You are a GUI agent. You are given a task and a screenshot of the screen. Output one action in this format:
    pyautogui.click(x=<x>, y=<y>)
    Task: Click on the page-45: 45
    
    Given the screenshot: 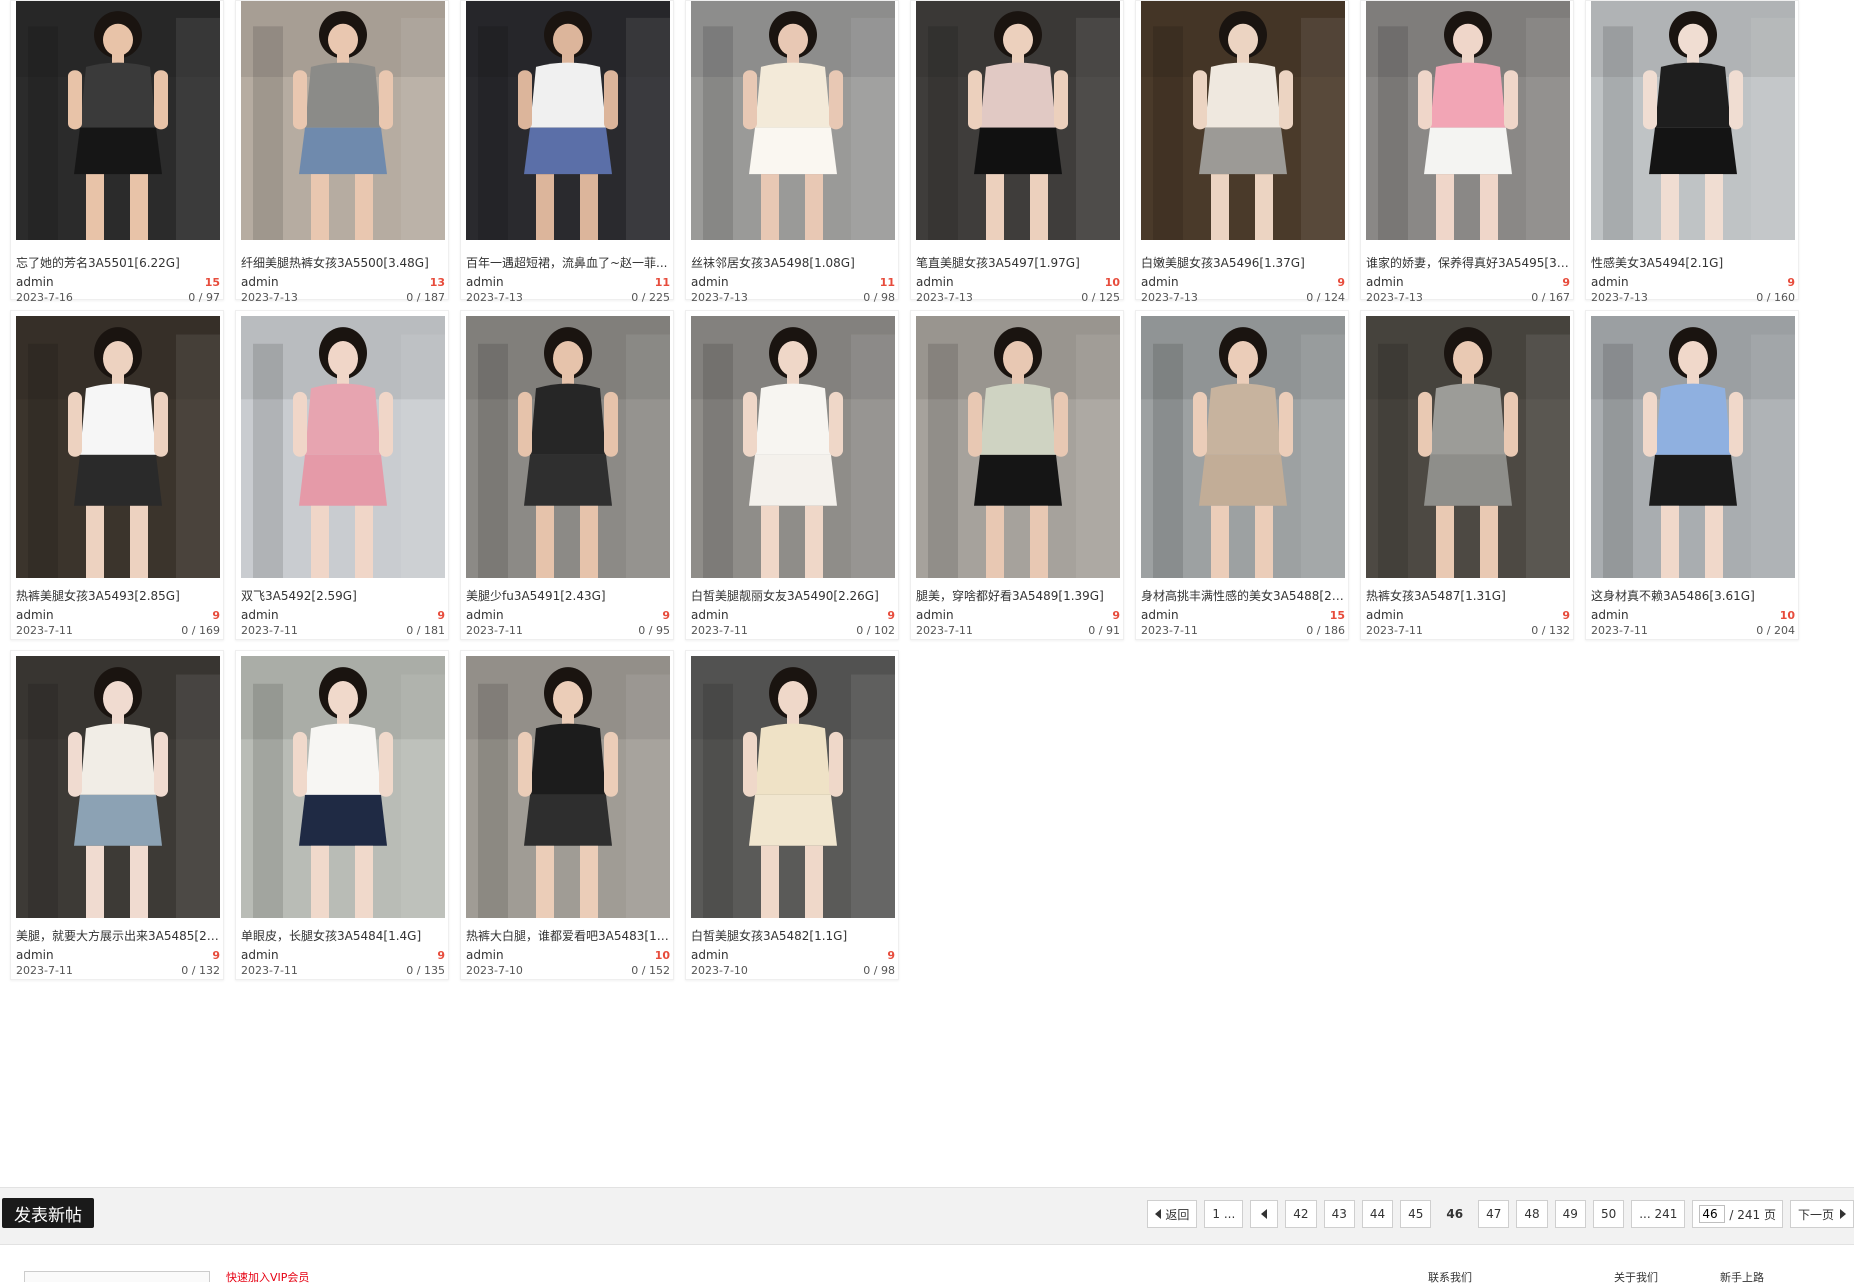 What is the action you would take?
    pyautogui.click(x=1416, y=1214)
    